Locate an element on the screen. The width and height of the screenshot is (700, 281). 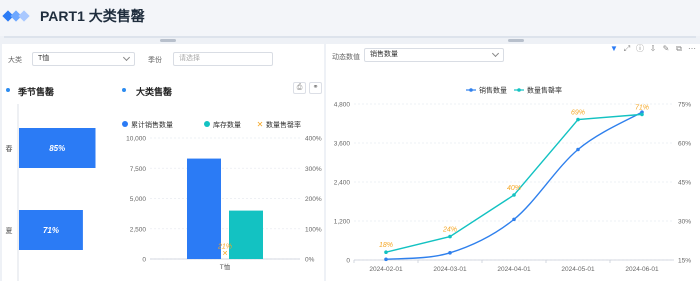
x-tick-label: 2024-06-01 is located at coordinates (642, 269).